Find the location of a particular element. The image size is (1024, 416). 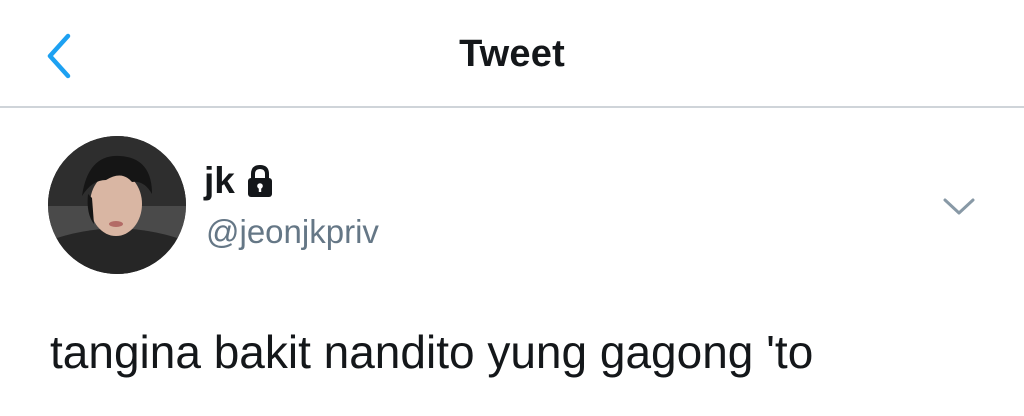

page-title: Tweet is located at coordinates (512, 54).